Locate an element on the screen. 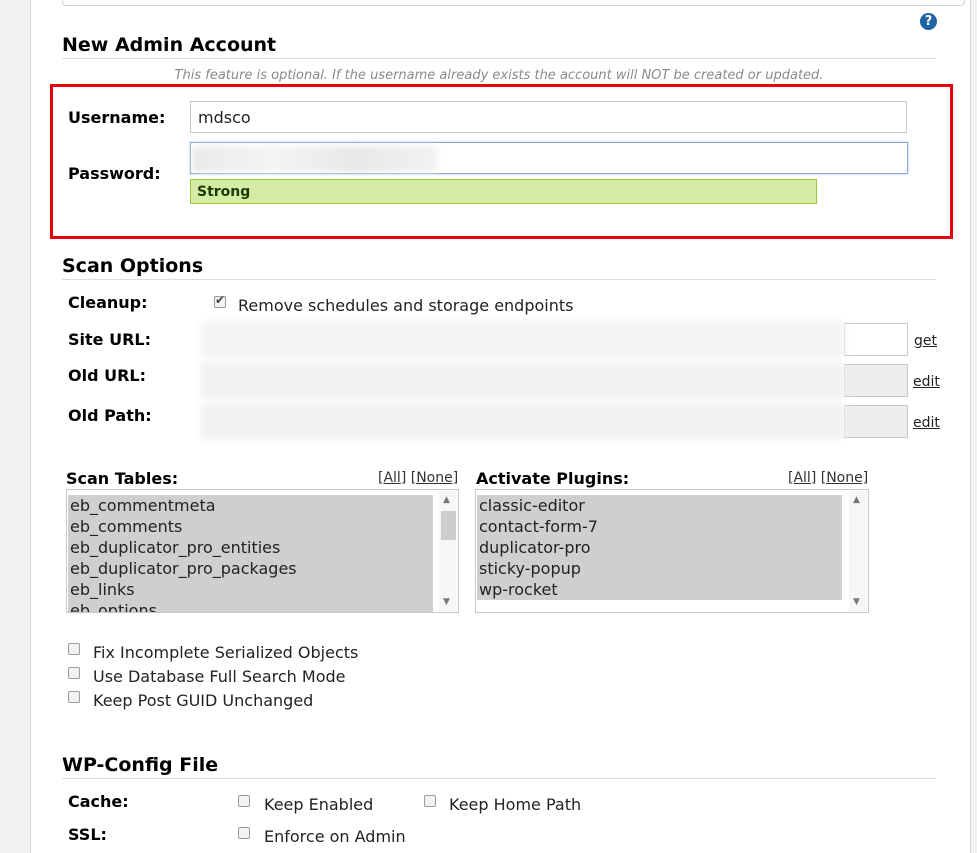 This screenshot has height=853, width=977. keep-enabled-checkbox is located at coordinates (244, 801).